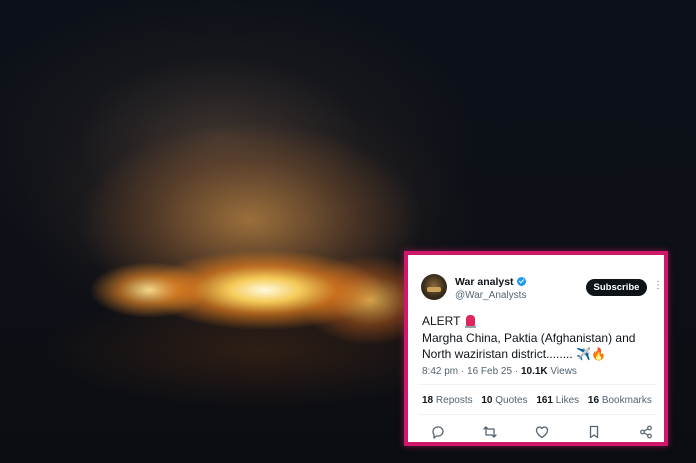 This screenshot has height=463, width=696. I want to click on subscribe-button: Subscribe, so click(616, 287).